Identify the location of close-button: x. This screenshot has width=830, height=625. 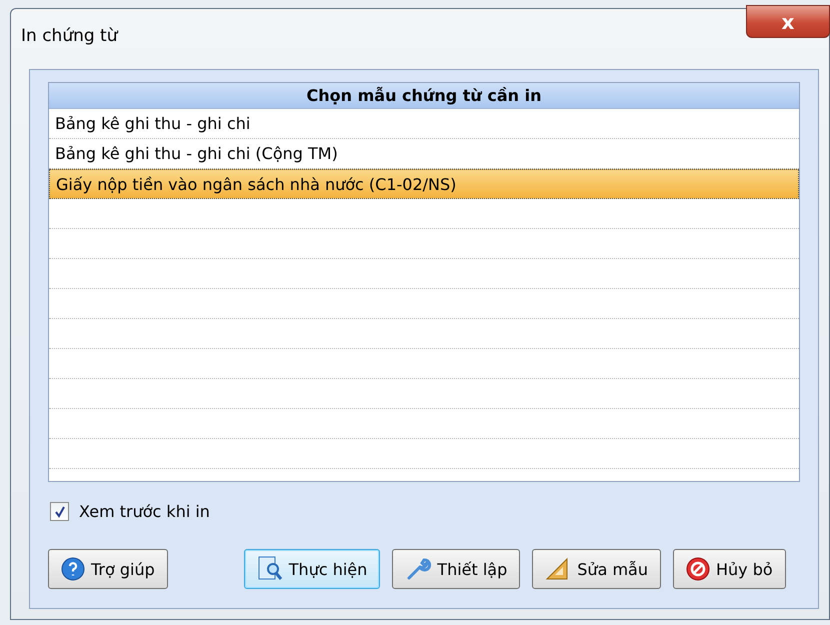
(788, 21).